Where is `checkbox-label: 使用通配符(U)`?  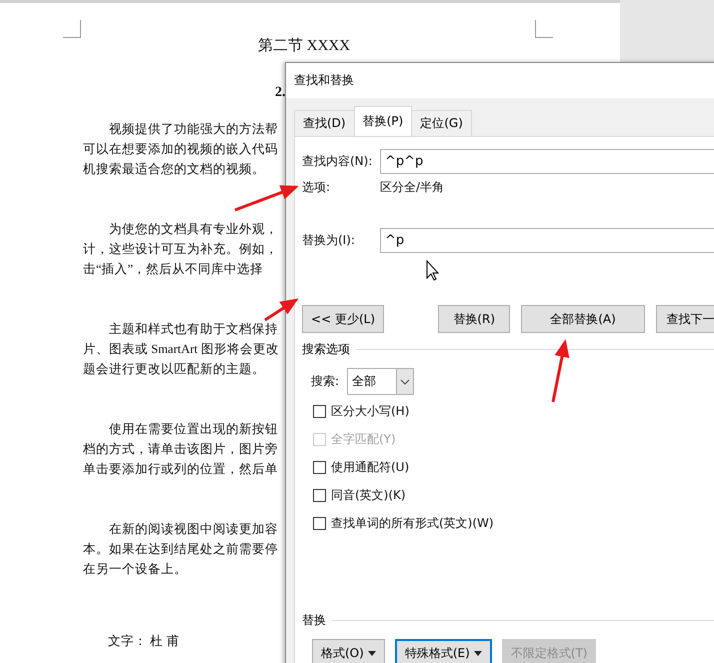
checkbox-label: 使用通配符(U) is located at coordinates (370, 467).